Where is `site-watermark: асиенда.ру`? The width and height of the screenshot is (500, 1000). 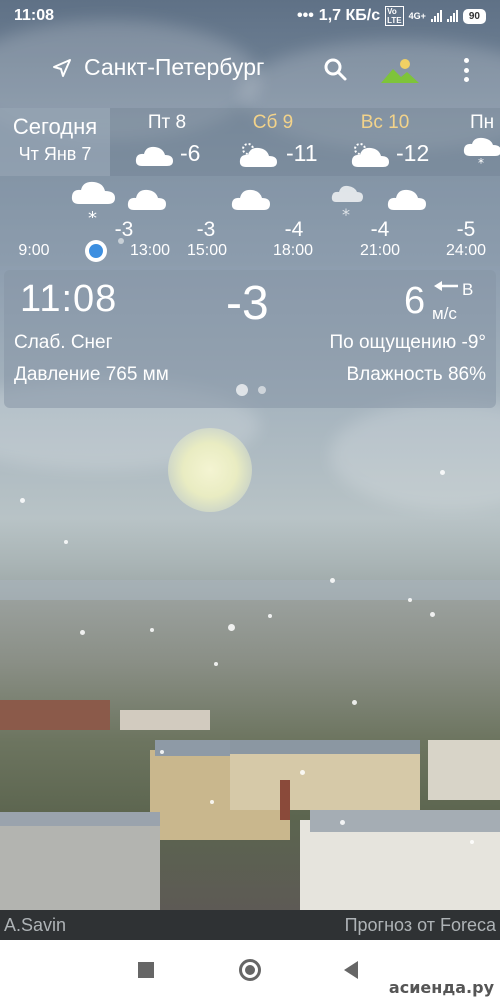 site-watermark: асиенда.ру is located at coordinates (441, 987).